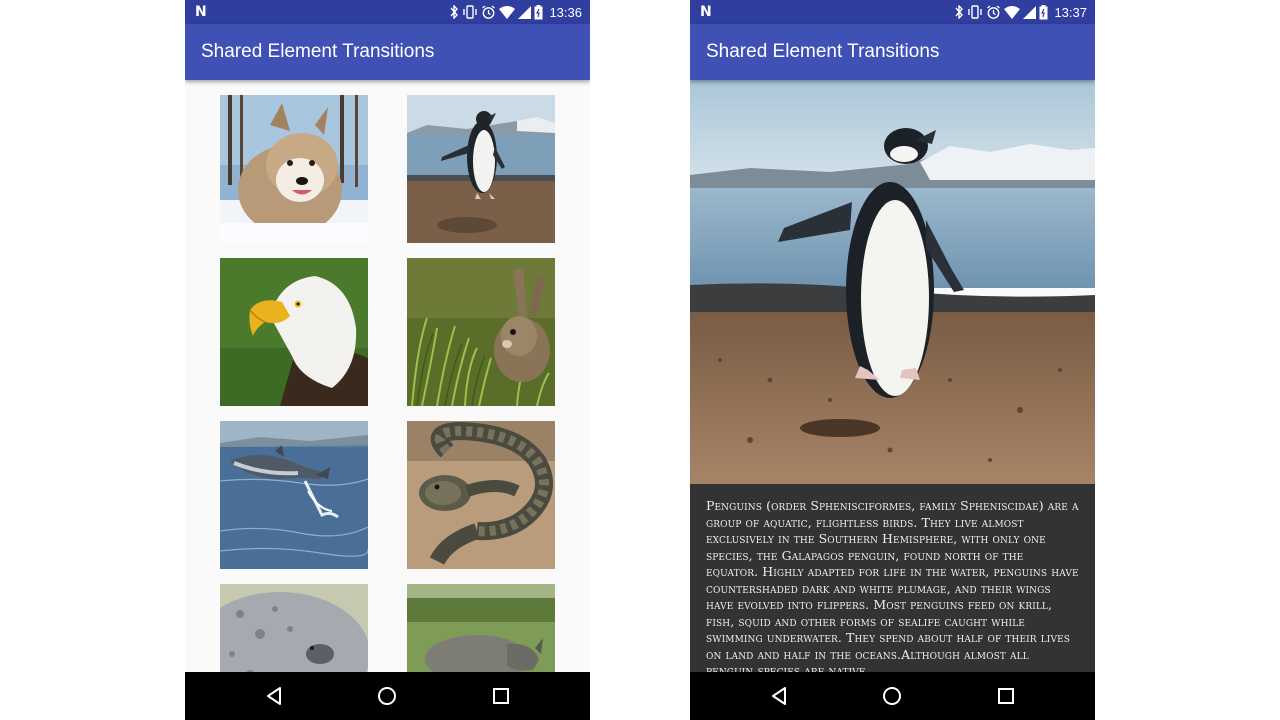  I want to click on seal-image, so click(294, 628).